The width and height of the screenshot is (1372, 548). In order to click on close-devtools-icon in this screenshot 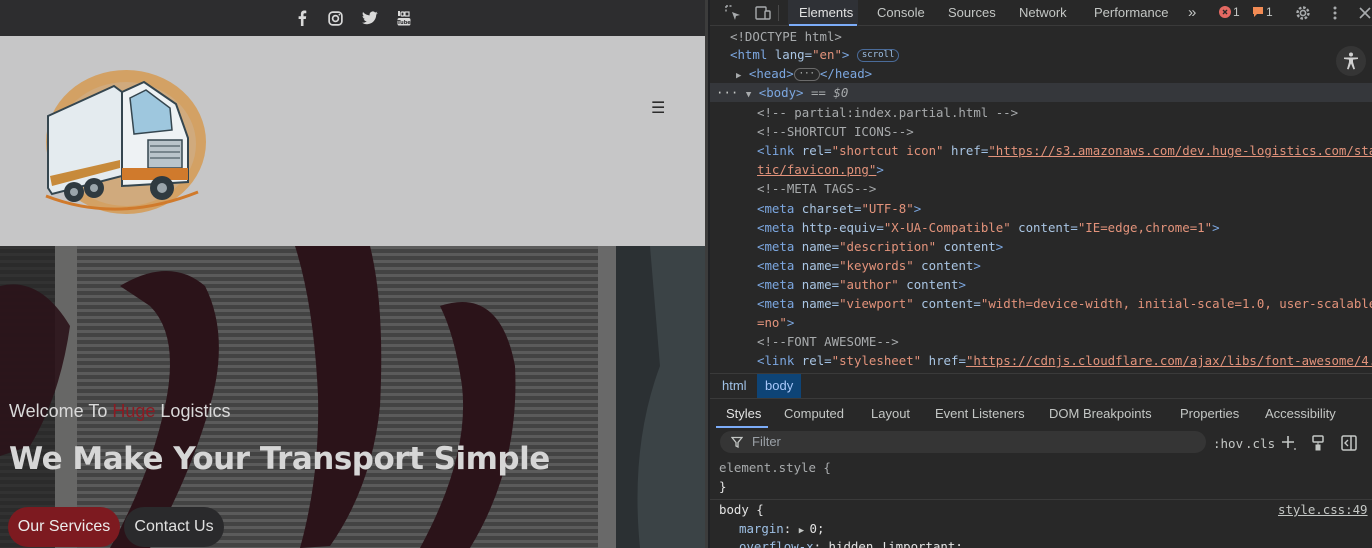, I will do `click(1364, 13)`.